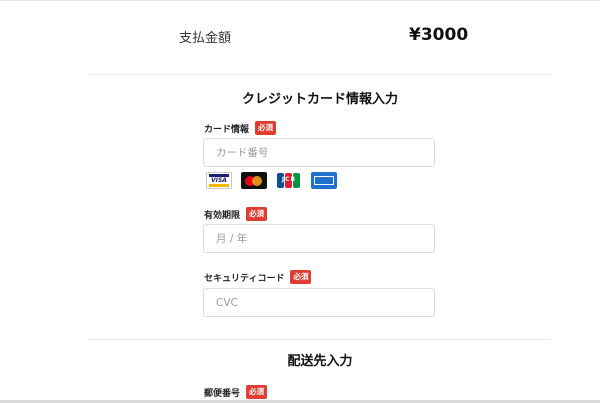 Image resolution: width=600 pixels, height=403 pixels. I want to click on security-code-label-row: セキュリティコード 必須, so click(258, 277).